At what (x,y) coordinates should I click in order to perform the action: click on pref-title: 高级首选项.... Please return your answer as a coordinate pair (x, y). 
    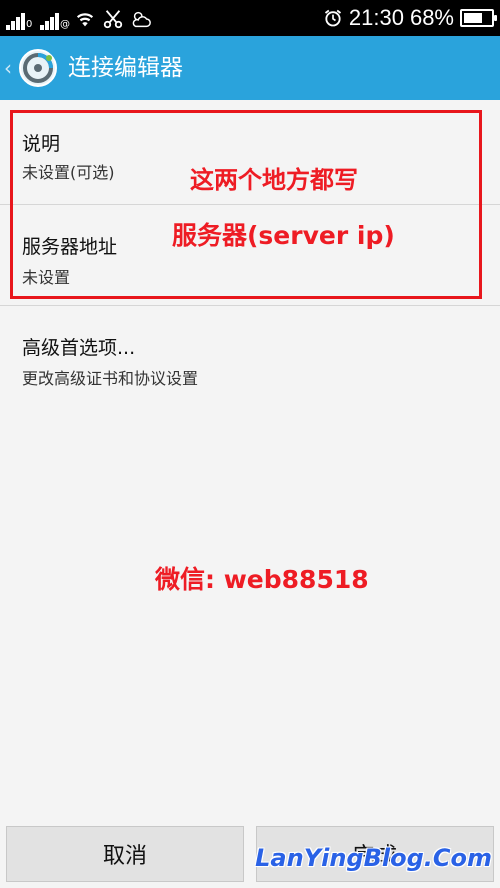
    Looking at the image, I should click on (79, 348).